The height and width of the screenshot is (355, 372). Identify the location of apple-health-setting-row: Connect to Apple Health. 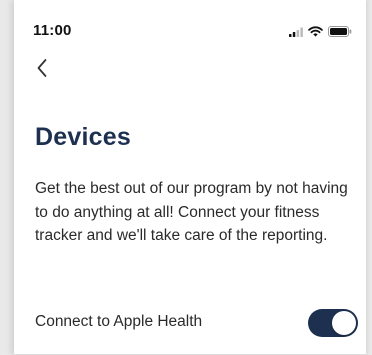
(190, 322).